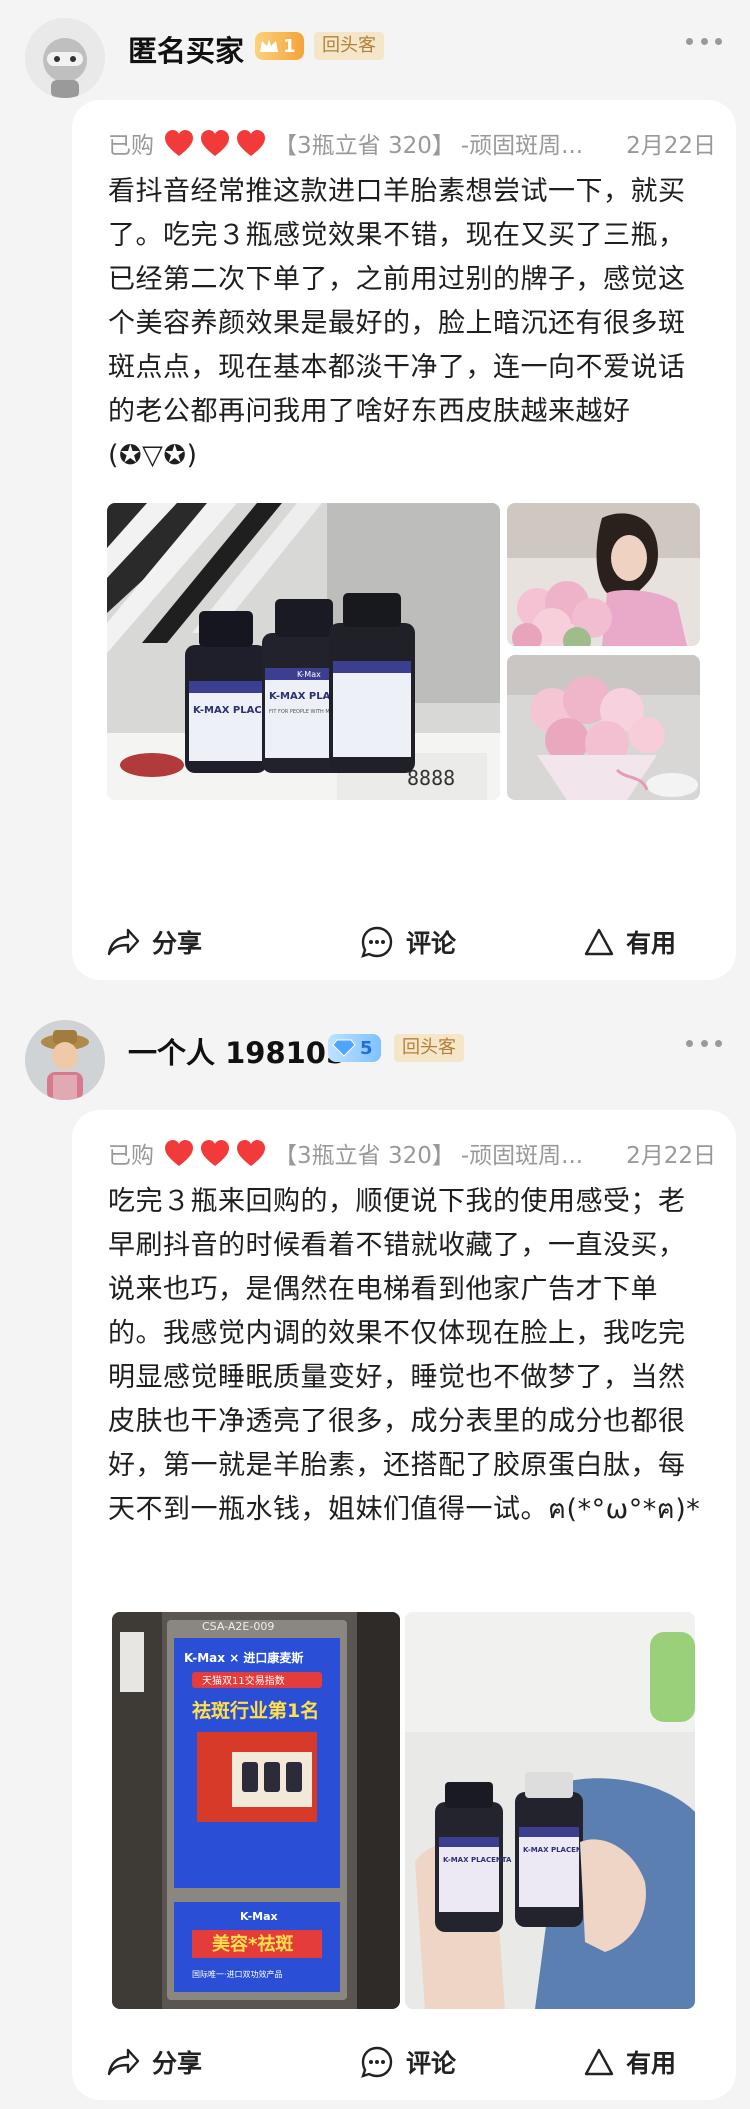  Describe the element at coordinates (252, 1944) in the screenshot. I see `ad-slogan: 美容*祛斑` at that location.